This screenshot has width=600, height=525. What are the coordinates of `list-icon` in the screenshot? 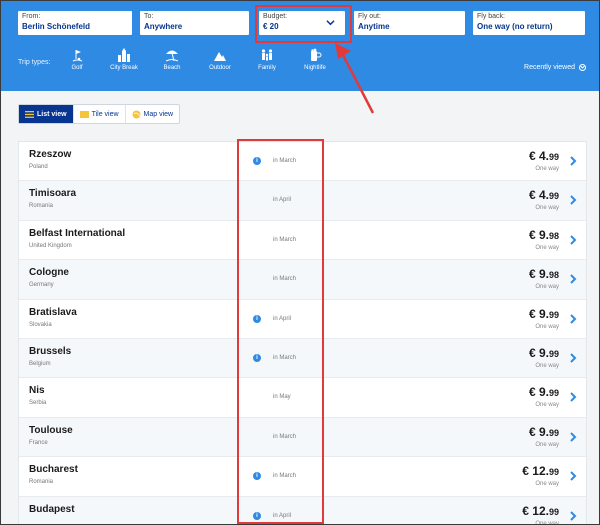 It's located at (29, 114).